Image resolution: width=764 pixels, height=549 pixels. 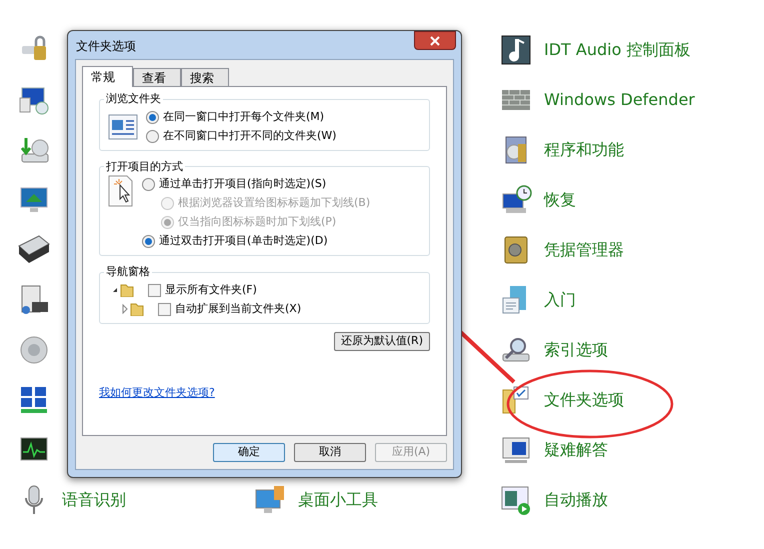 I want to click on dialog-button: 取消, so click(x=330, y=452).